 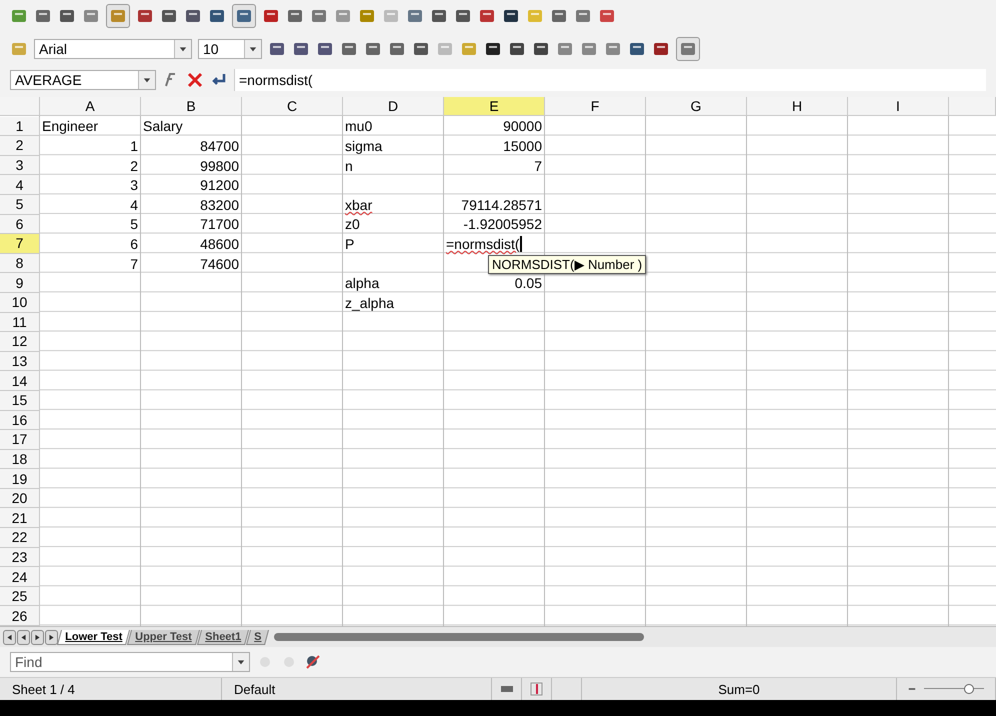 What do you see at coordinates (219, 185) in the screenshot?
I see `cell-text: 91200` at bounding box center [219, 185].